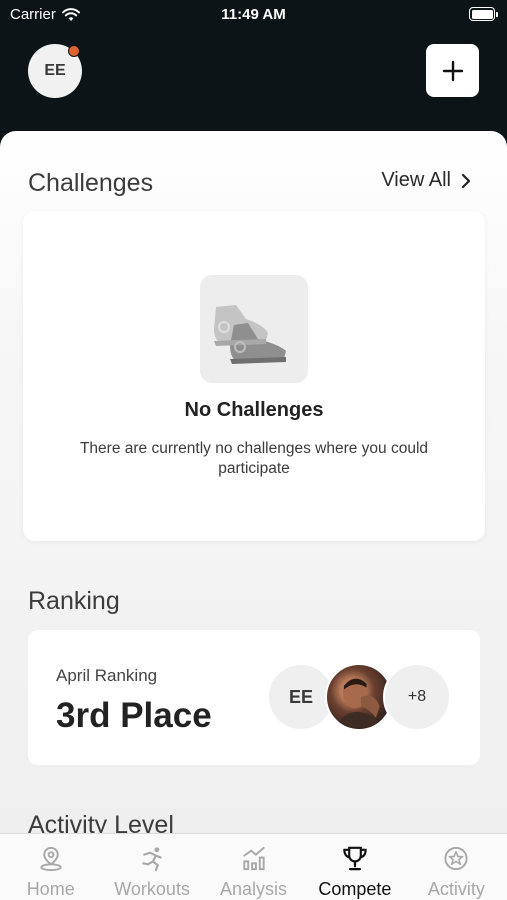 The height and width of the screenshot is (900, 507). Describe the element at coordinates (483, 14) in the screenshot. I see `battery-icon` at that location.